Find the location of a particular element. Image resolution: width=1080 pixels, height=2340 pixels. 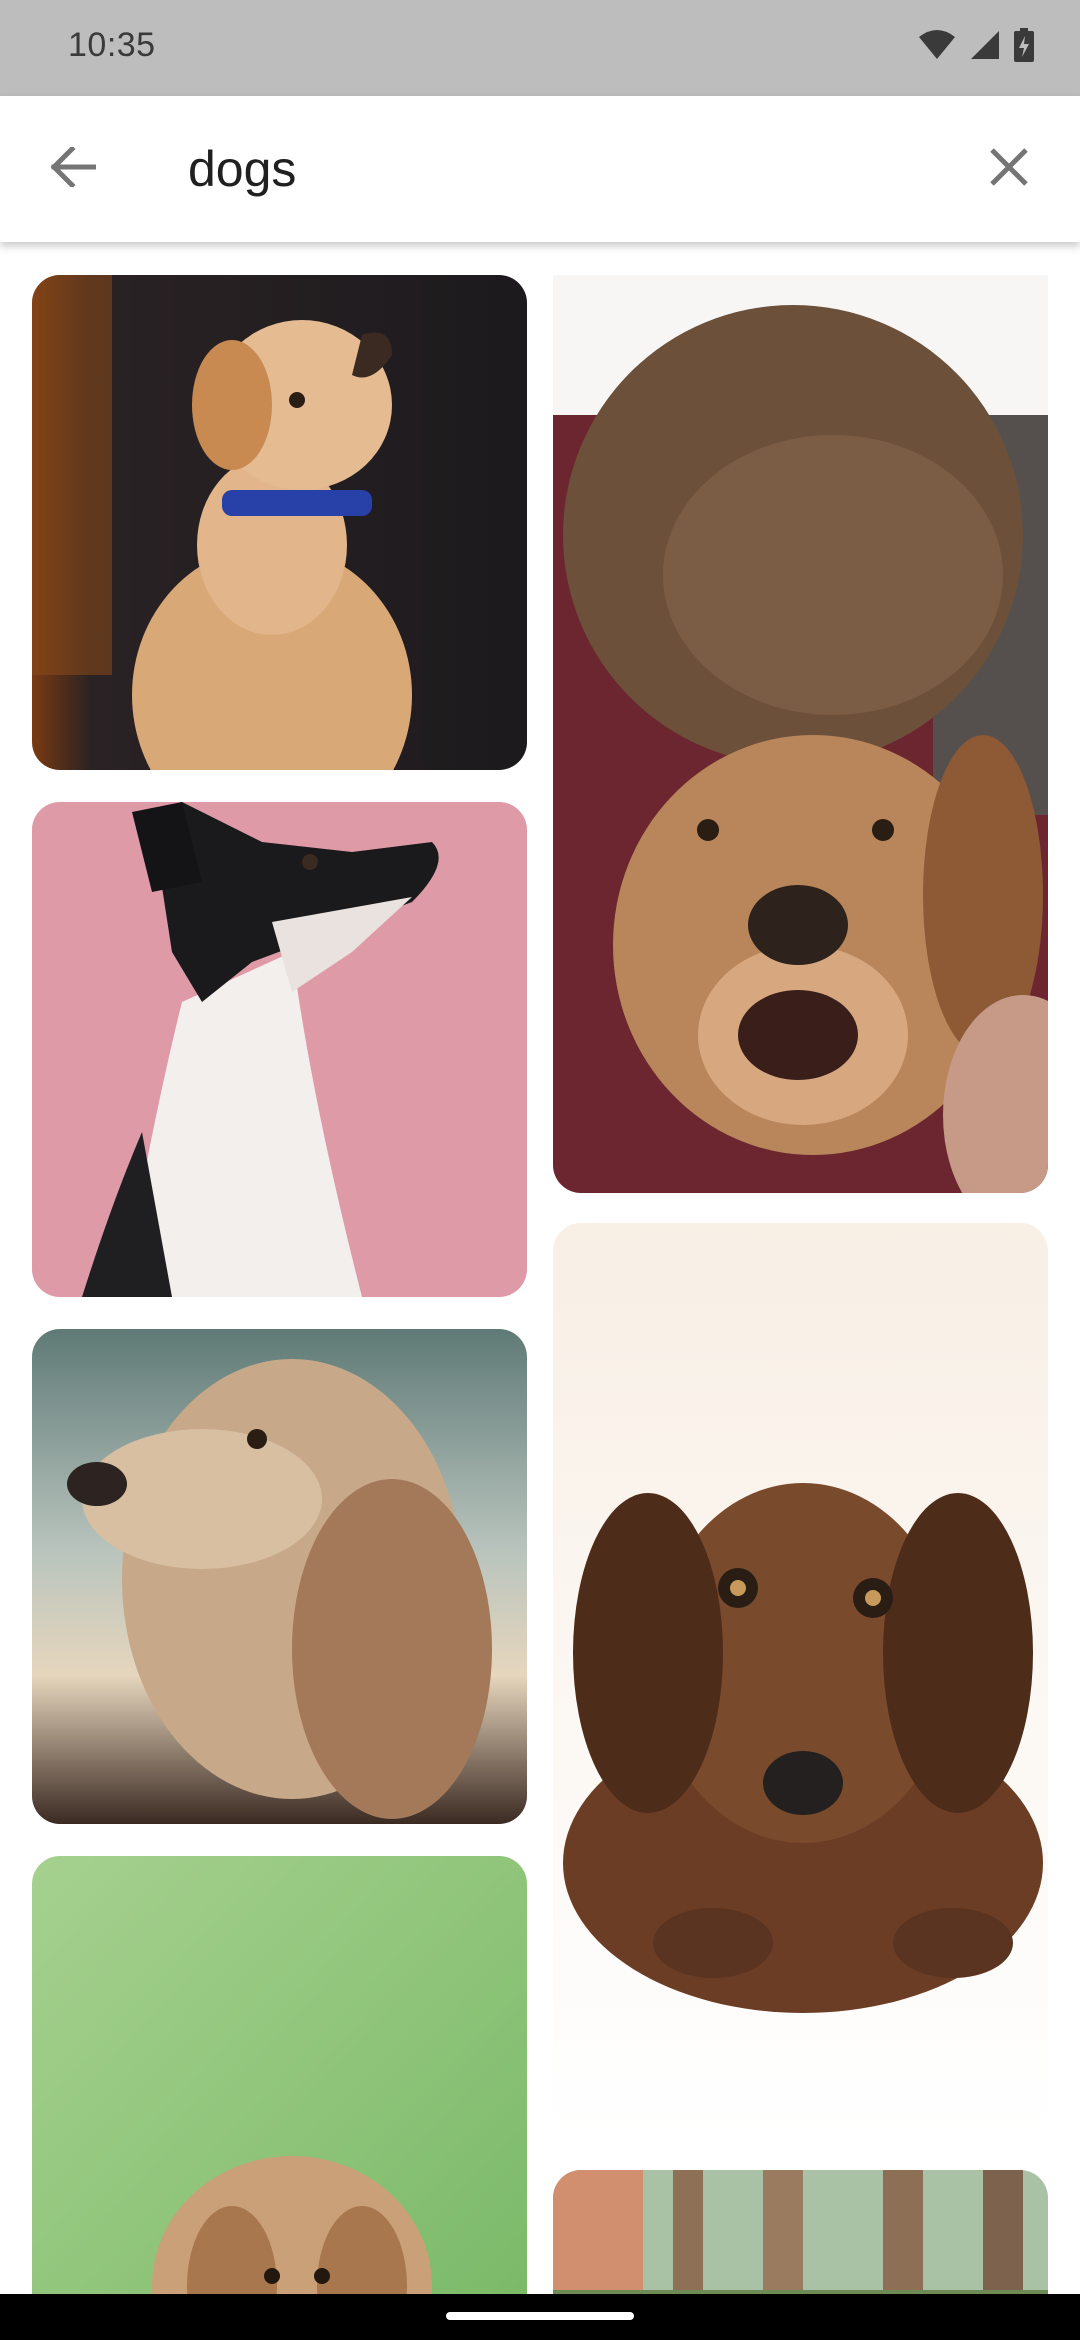

home-gesture-handle is located at coordinates (540, 2316).